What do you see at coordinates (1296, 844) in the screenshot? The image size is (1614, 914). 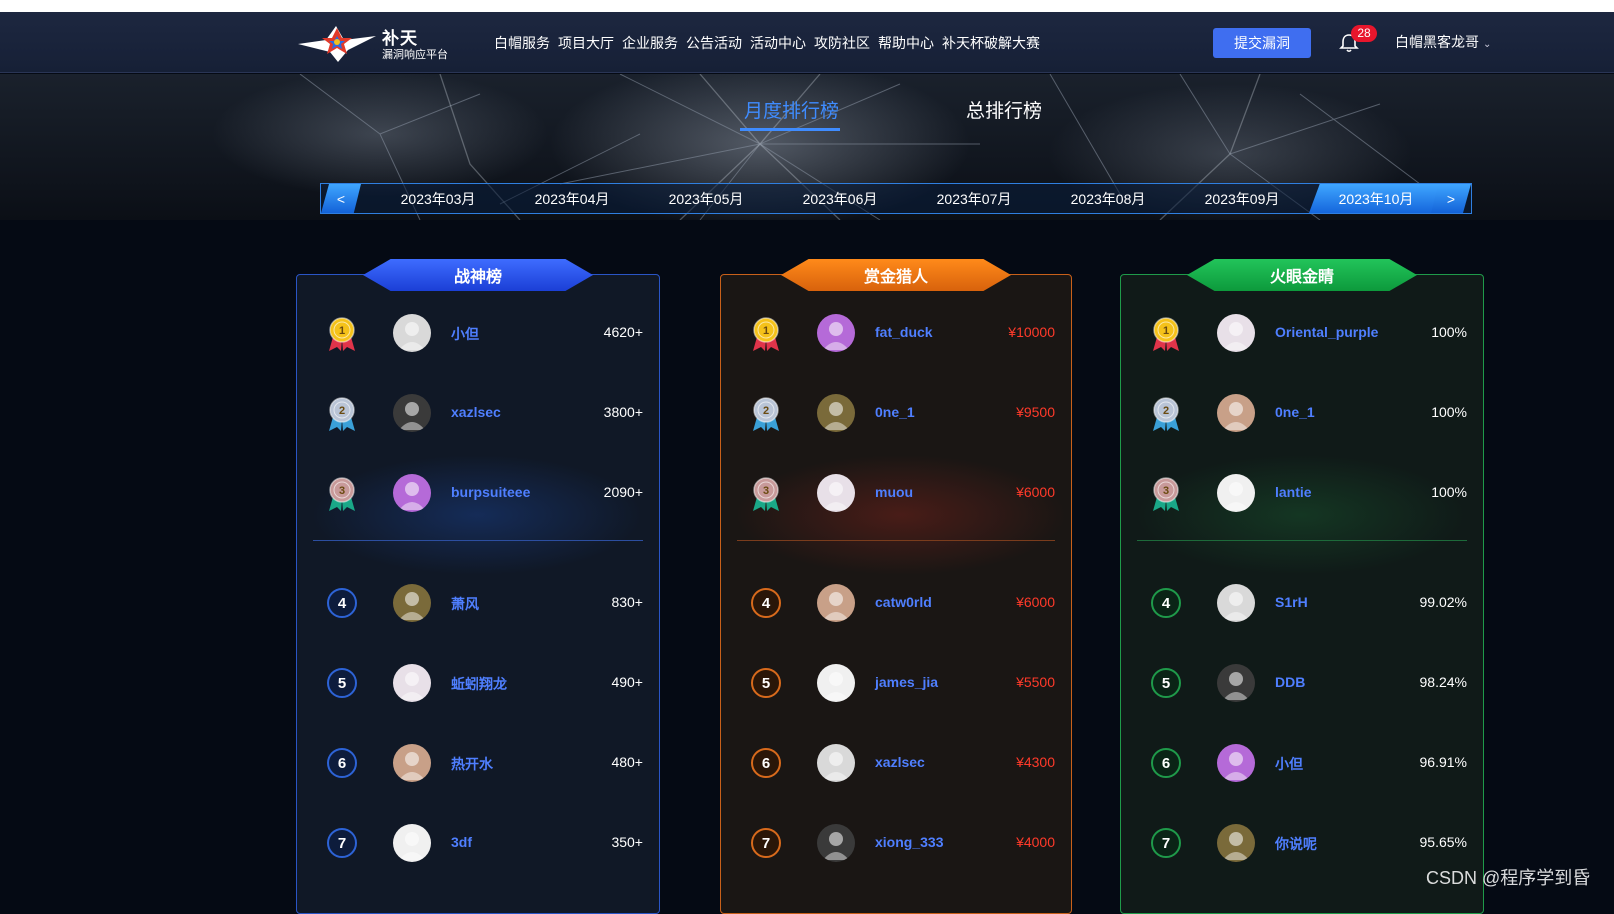 I see `user-name-link: 你说呢` at bounding box center [1296, 844].